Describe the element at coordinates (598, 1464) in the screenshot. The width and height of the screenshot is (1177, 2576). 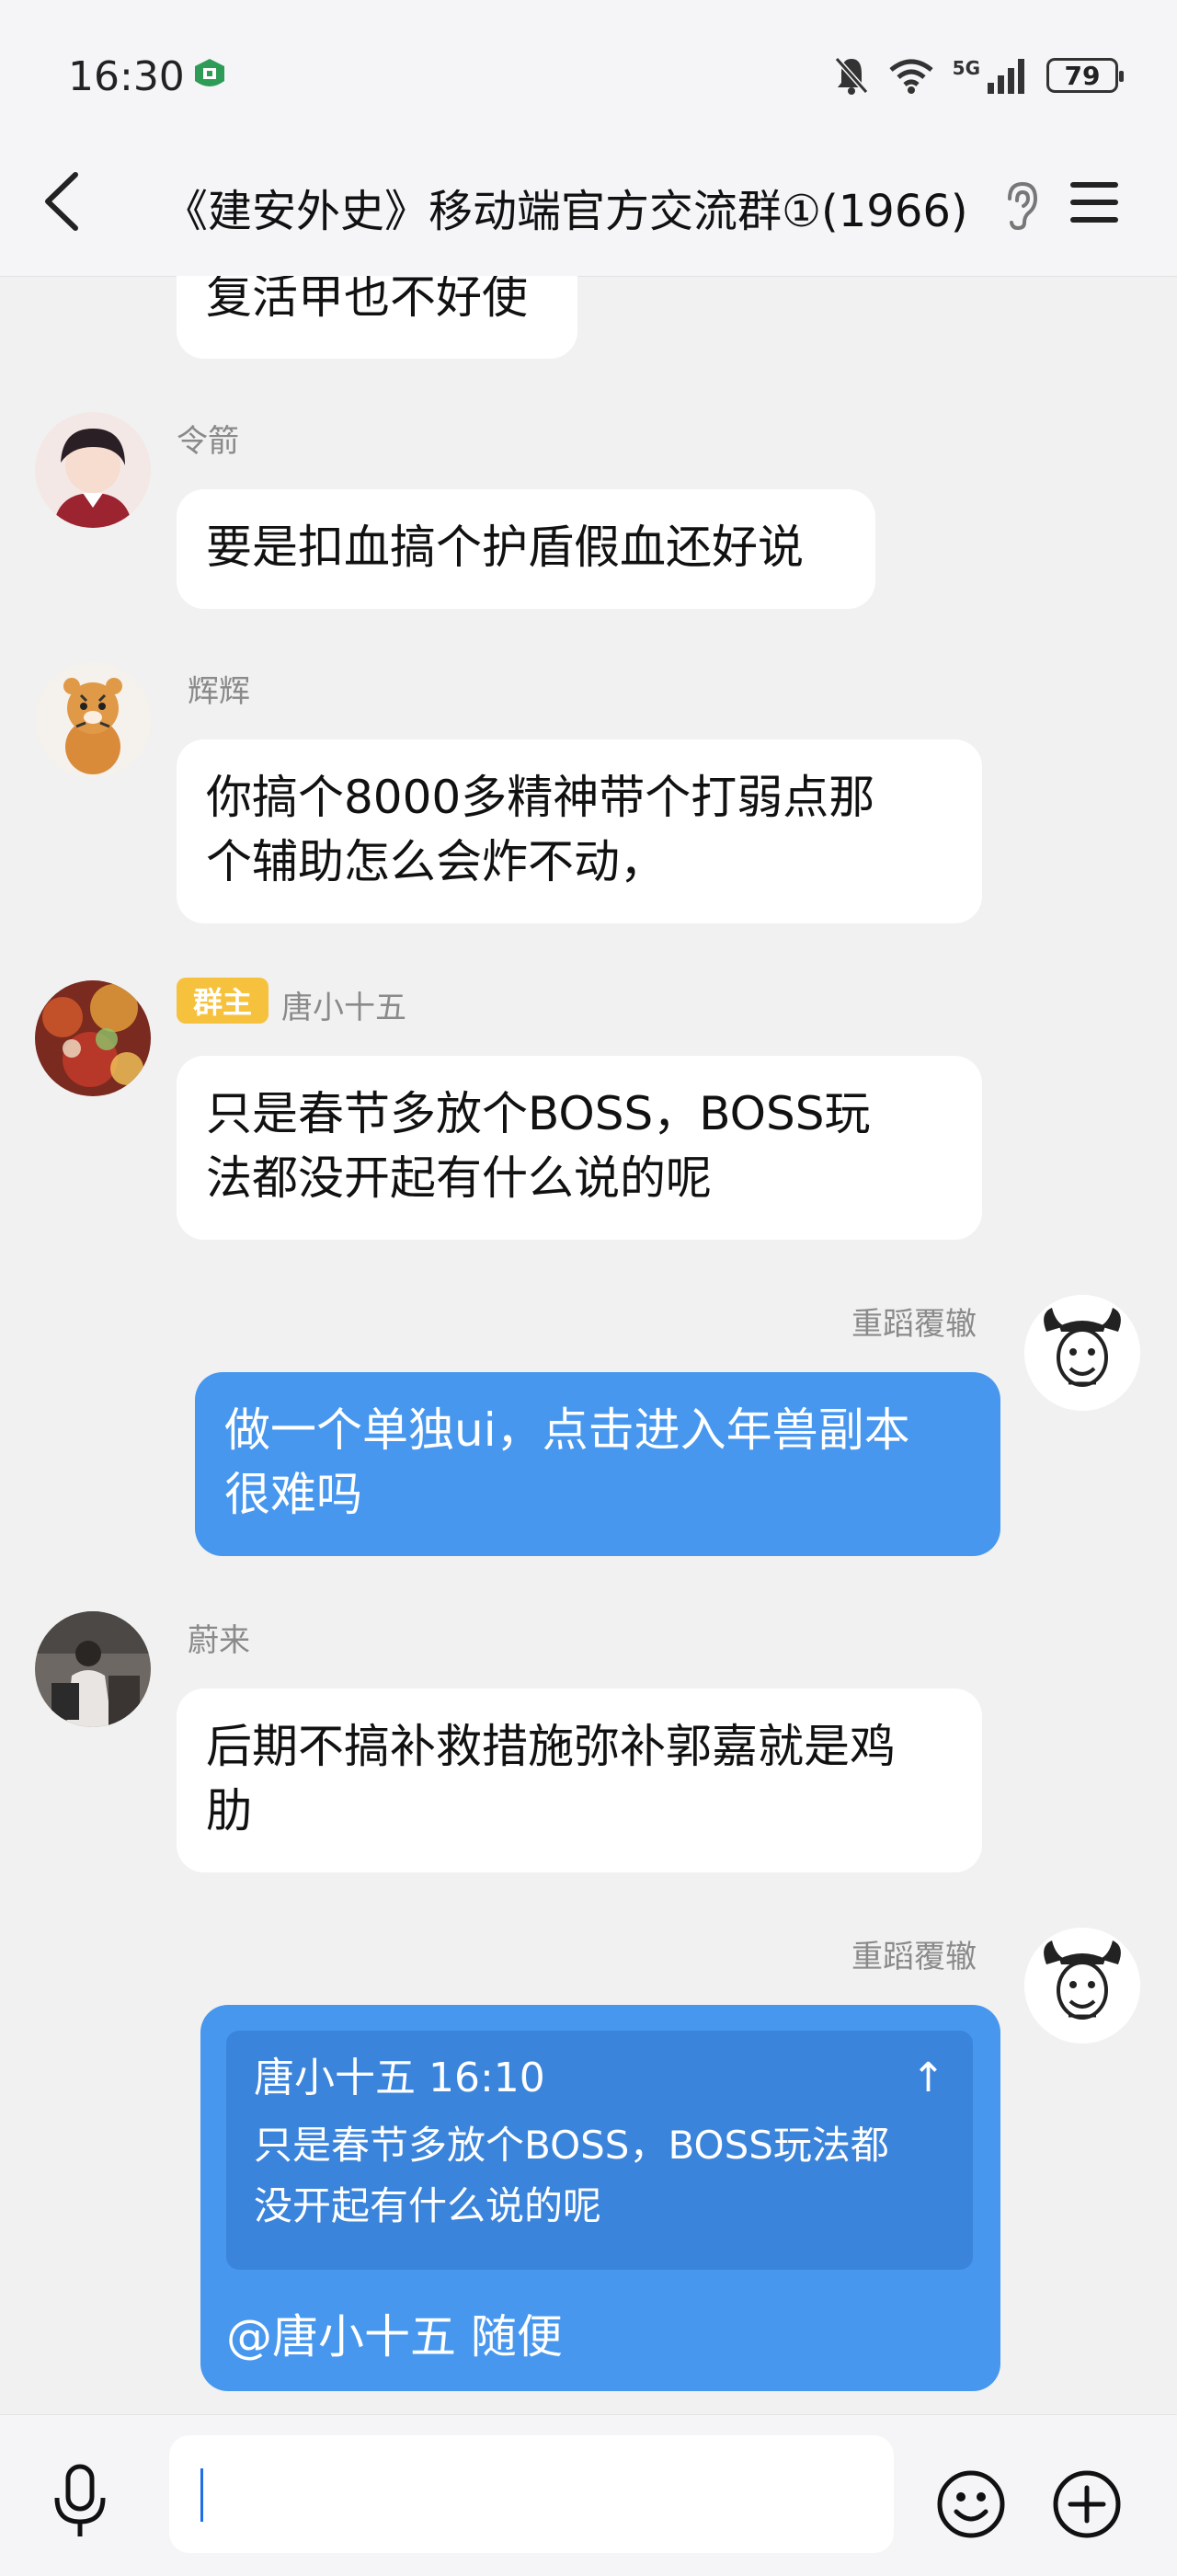
I see `message-bubble: 做一个单独ui，点击进入年兽副本 很难吗` at that location.